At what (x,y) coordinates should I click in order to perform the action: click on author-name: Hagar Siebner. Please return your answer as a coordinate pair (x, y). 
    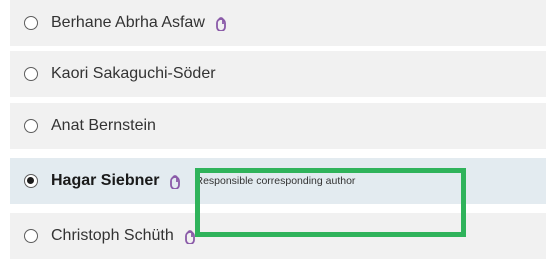
    Looking at the image, I should click on (105, 180).